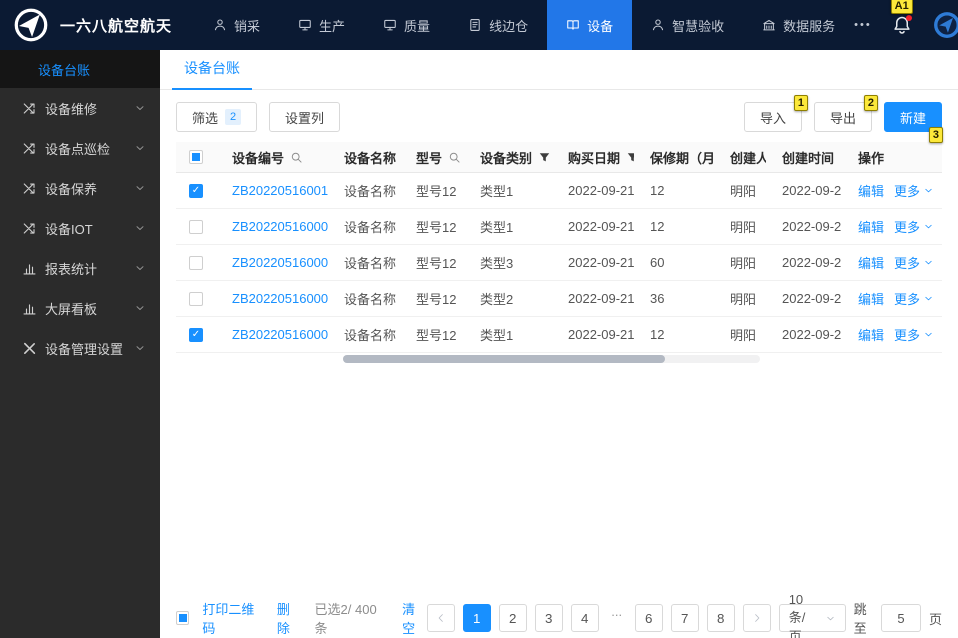 The width and height of the screenshot is (958, 638). Describe the element at coordinates (390, 25) in the screenshot. I see `monitor-icon` at that location.